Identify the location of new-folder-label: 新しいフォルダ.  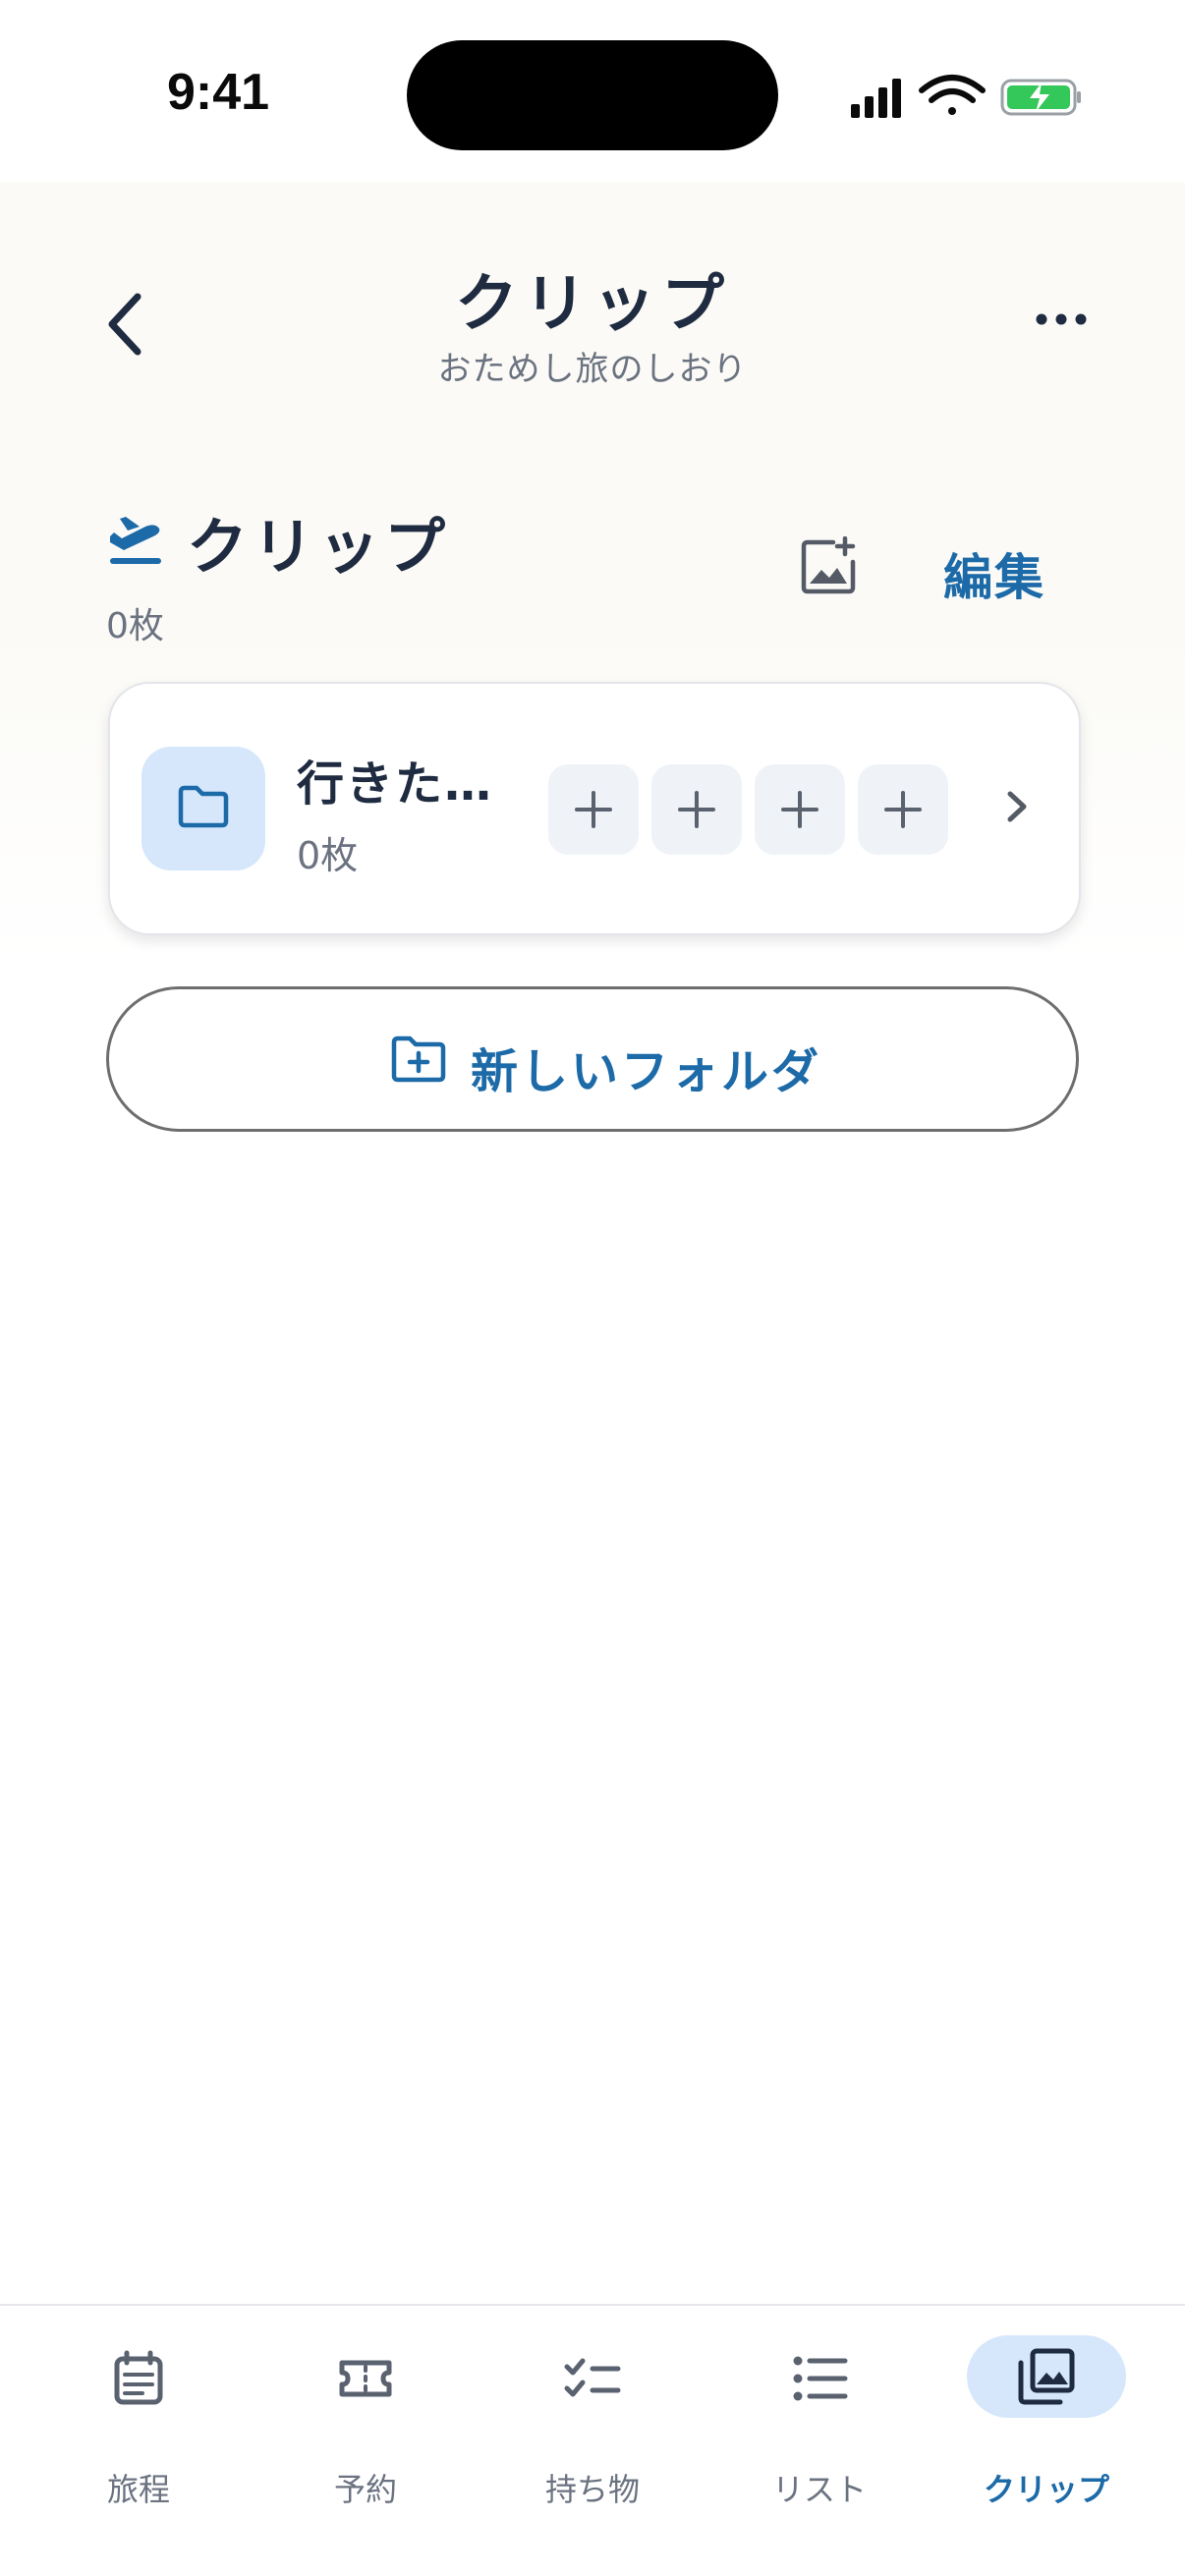
(647, 1071).